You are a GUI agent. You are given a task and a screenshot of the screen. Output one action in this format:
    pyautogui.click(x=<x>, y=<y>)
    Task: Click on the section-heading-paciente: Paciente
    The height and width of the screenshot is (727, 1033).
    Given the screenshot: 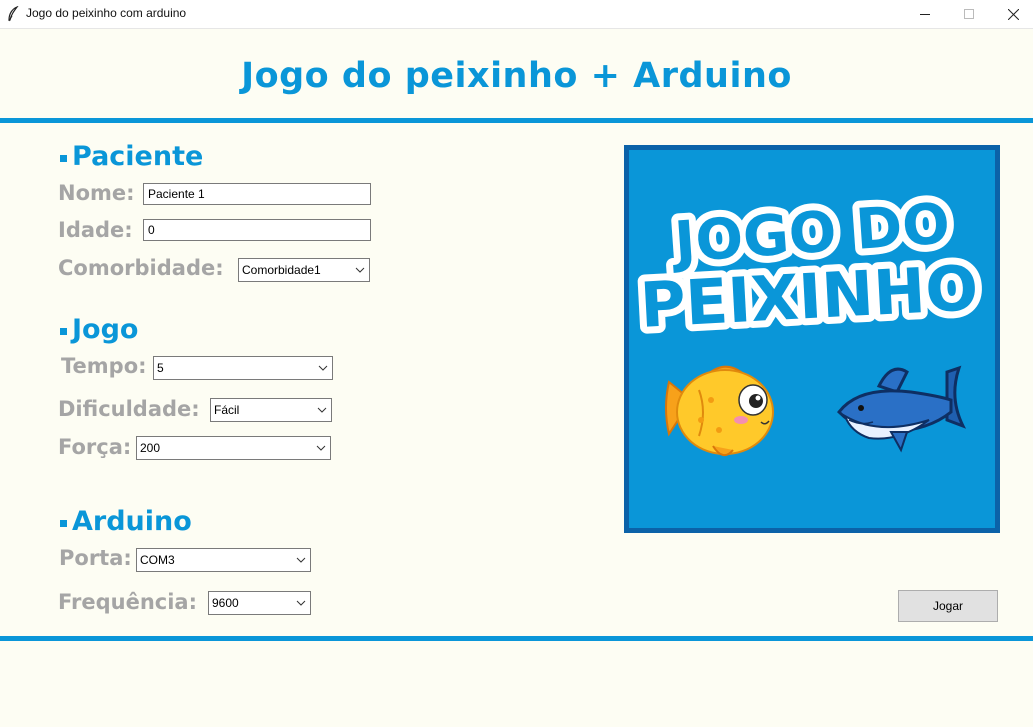 What is the action you would take?
    pyautogui.click(x=131, y=156)
    